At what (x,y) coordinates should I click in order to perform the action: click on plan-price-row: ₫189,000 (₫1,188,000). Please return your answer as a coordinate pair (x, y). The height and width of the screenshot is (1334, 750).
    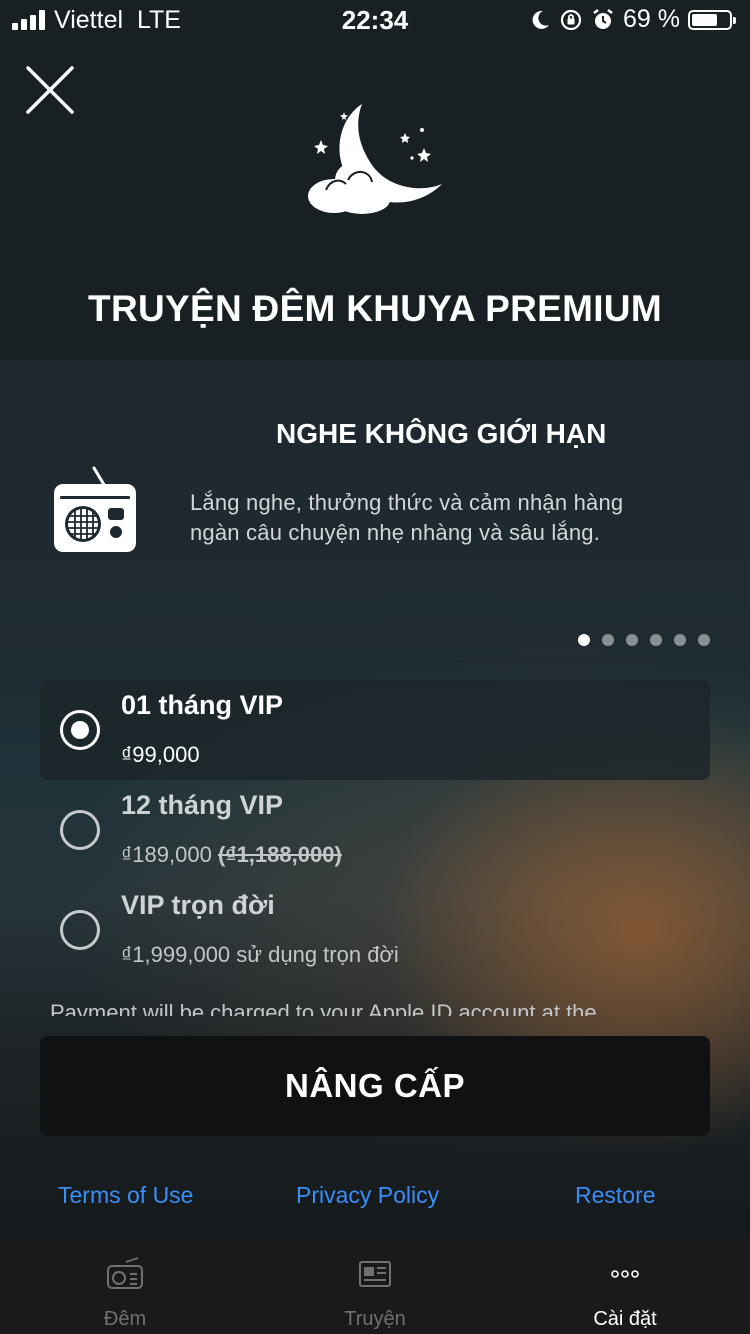
    Looking at the image, I should click on (231, 855).